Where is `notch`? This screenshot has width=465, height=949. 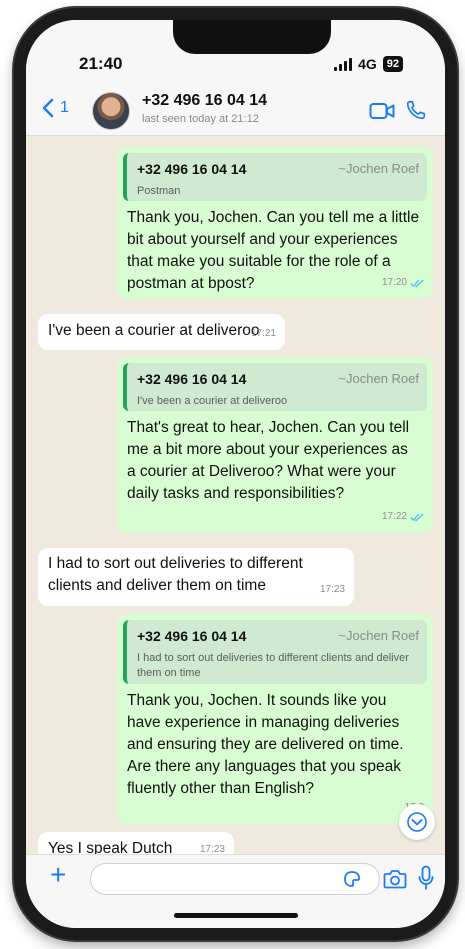
notch is located at coordinates (252, 37).